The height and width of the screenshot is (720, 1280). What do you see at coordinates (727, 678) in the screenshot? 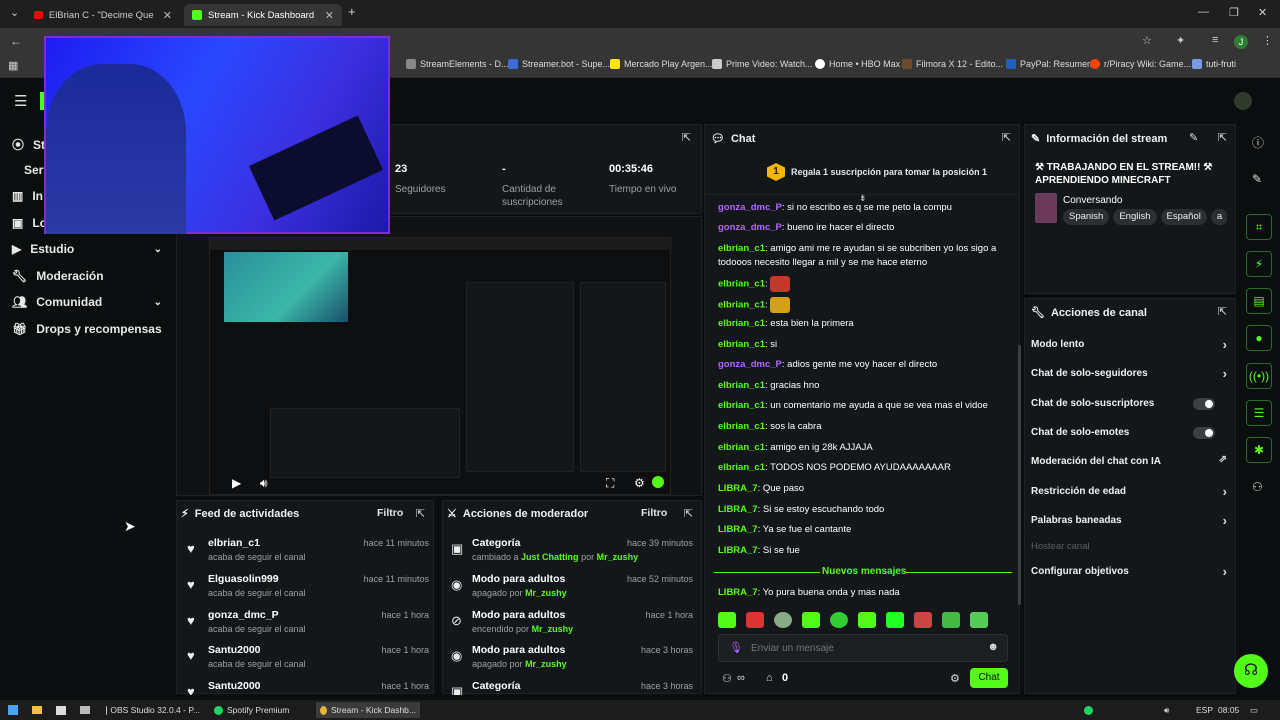
I see `users-icon: ⚇` at bounding box center [727, 678].